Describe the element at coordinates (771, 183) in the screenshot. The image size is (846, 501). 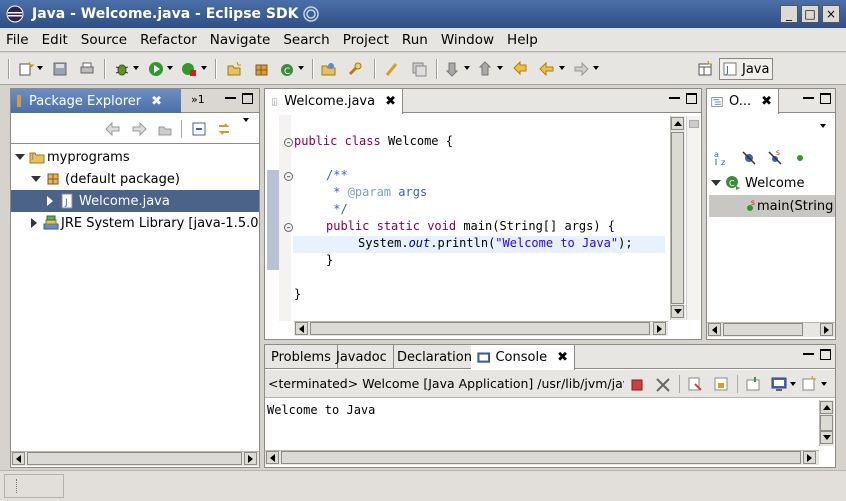
I see `outline-item-class: C Welcome` at that location.